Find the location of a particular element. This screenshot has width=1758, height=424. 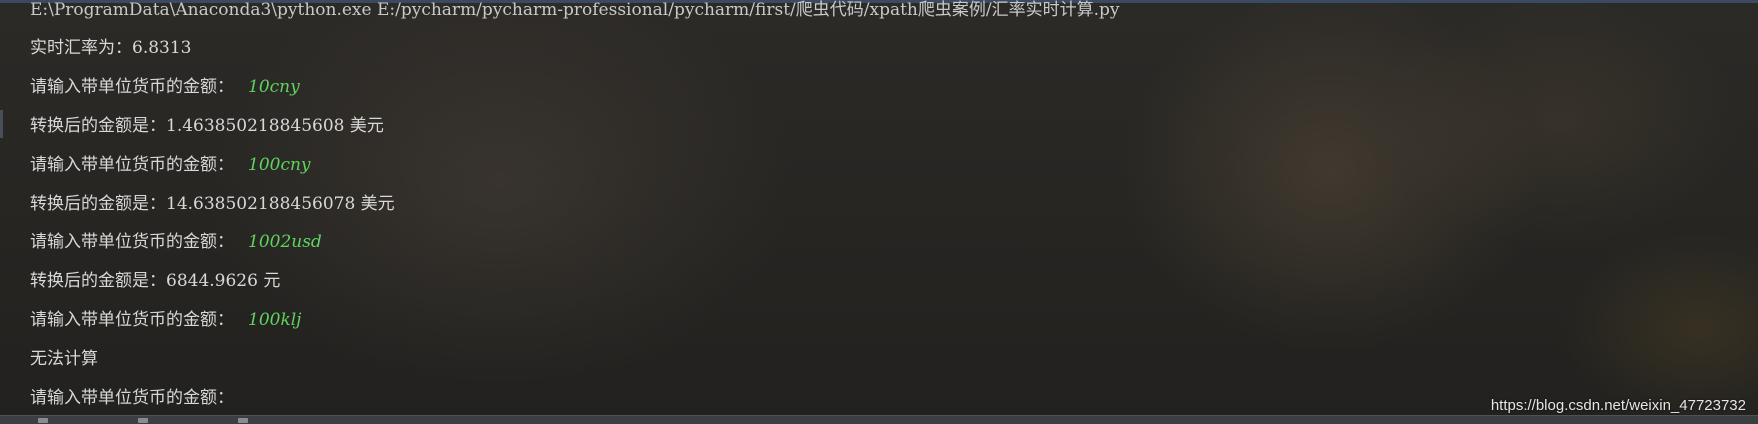

user-input: 1002usd is located at coordinates (285, 242).